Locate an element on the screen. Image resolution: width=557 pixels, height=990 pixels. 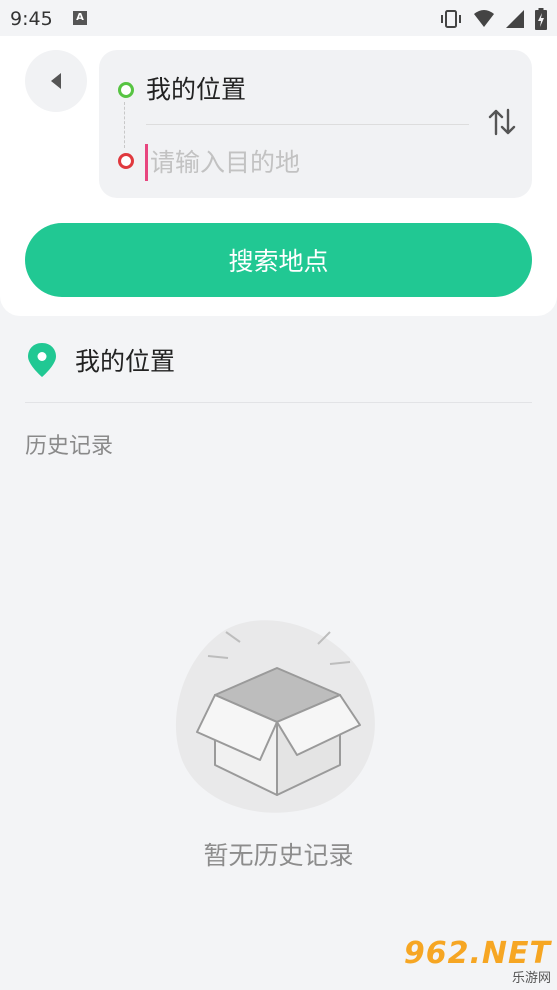
empty-history-text: 暂无历史记录 is located at coordinates (278, 855).